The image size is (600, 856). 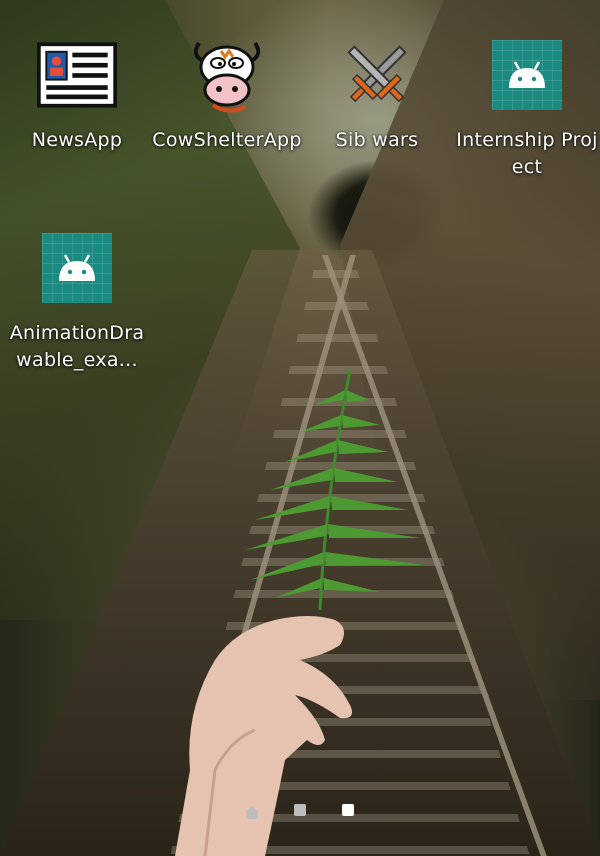 I want to click on app-label: Sib wars, so click(x=377, y=140).